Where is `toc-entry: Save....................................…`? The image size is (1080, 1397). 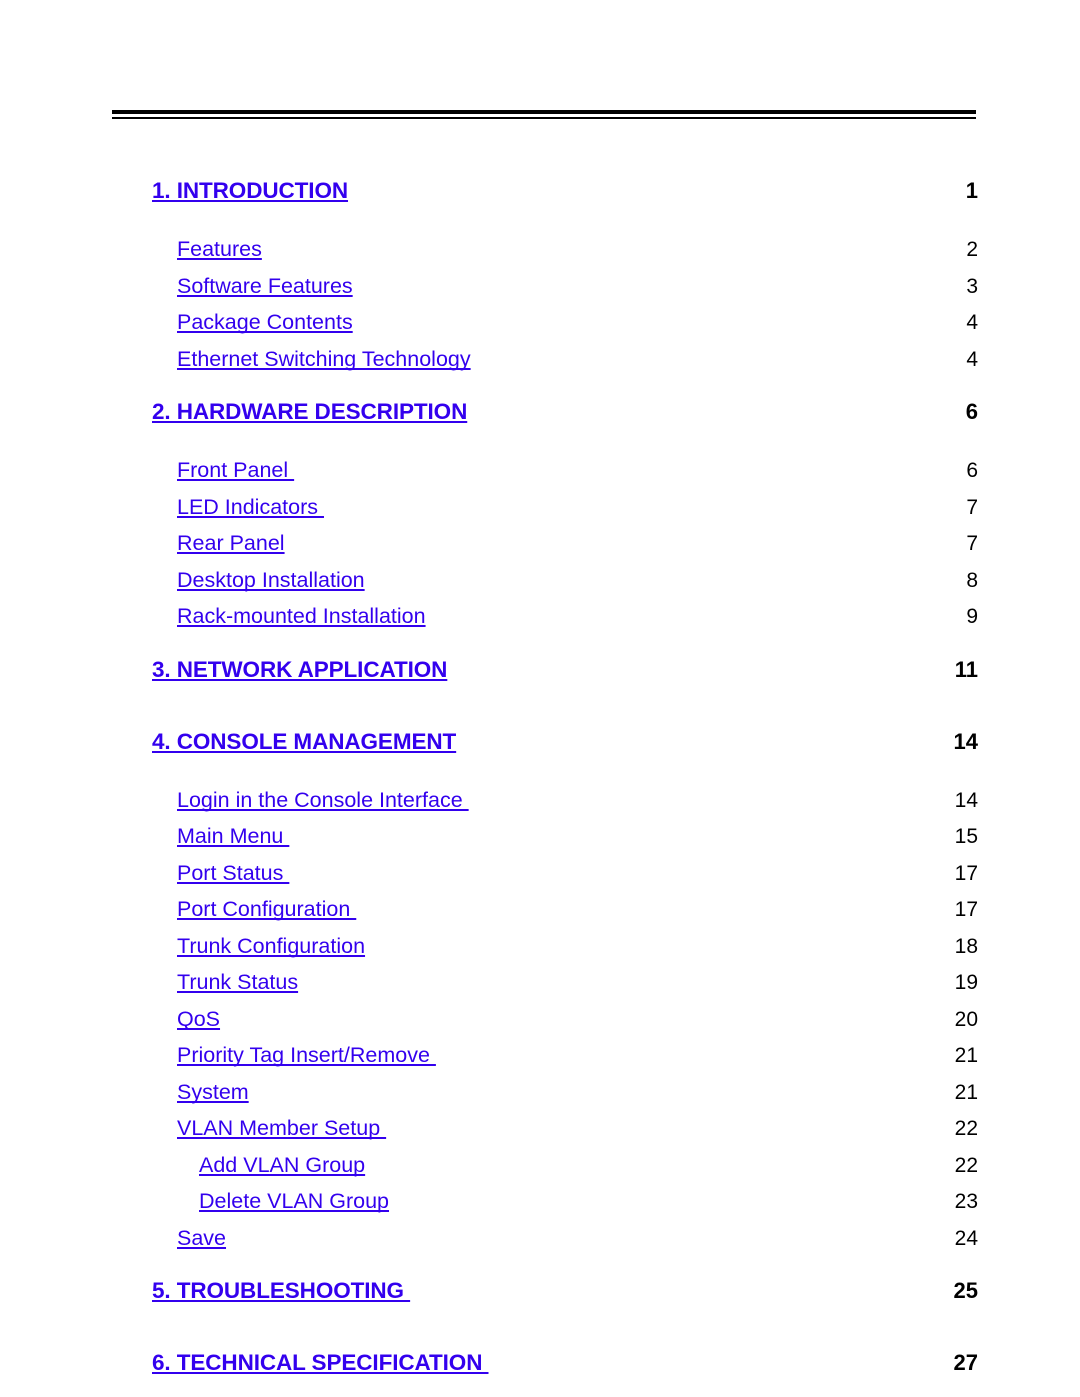
toc-entry: Save....................................… is located at coordinates (577, 1244).